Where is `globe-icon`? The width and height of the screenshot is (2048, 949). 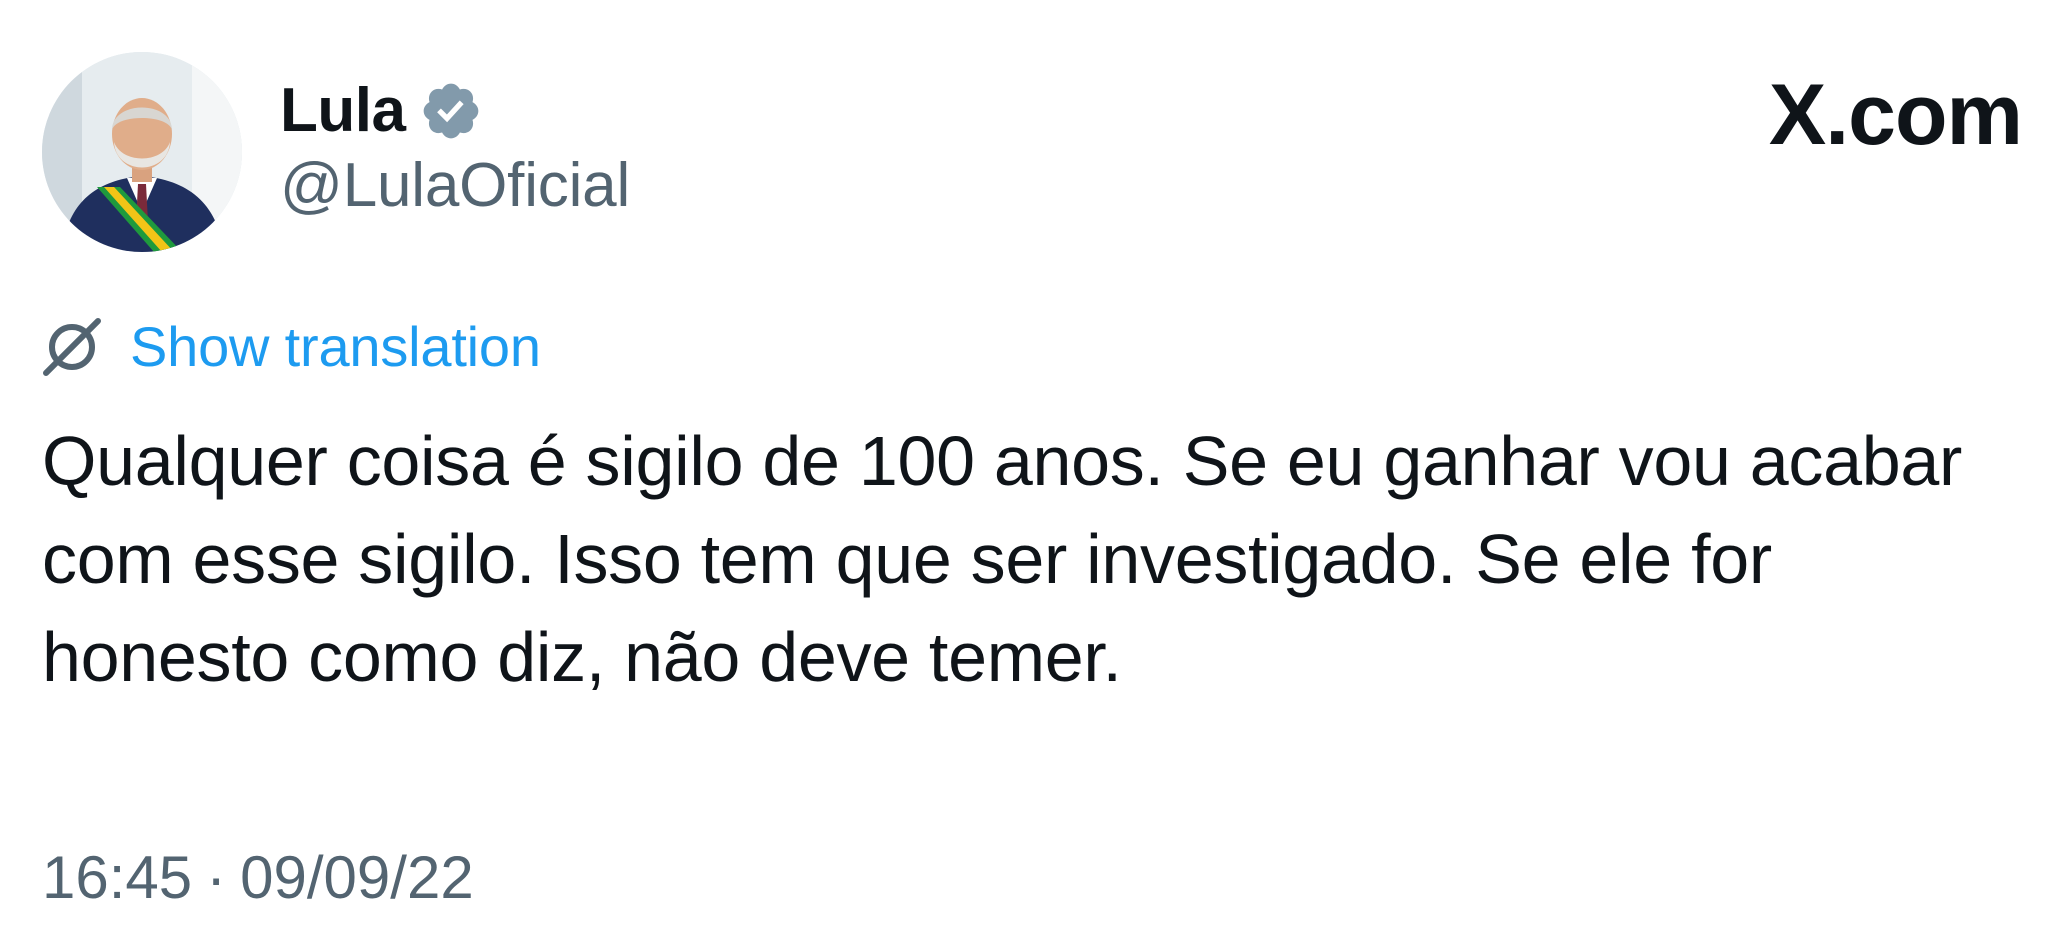 globe-icon is located at coordinates (72, 347).